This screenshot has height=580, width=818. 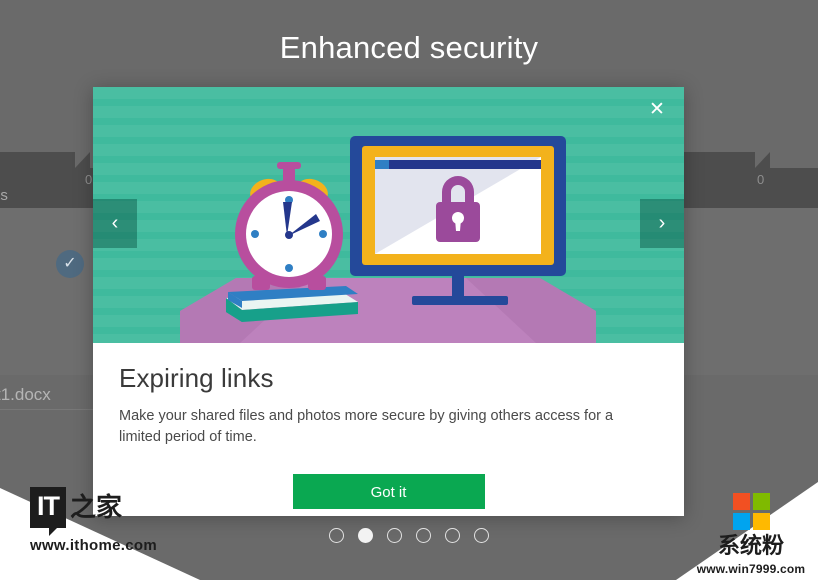 I want to click on win7999-name: 系统粉, so click(x=750, y=546).